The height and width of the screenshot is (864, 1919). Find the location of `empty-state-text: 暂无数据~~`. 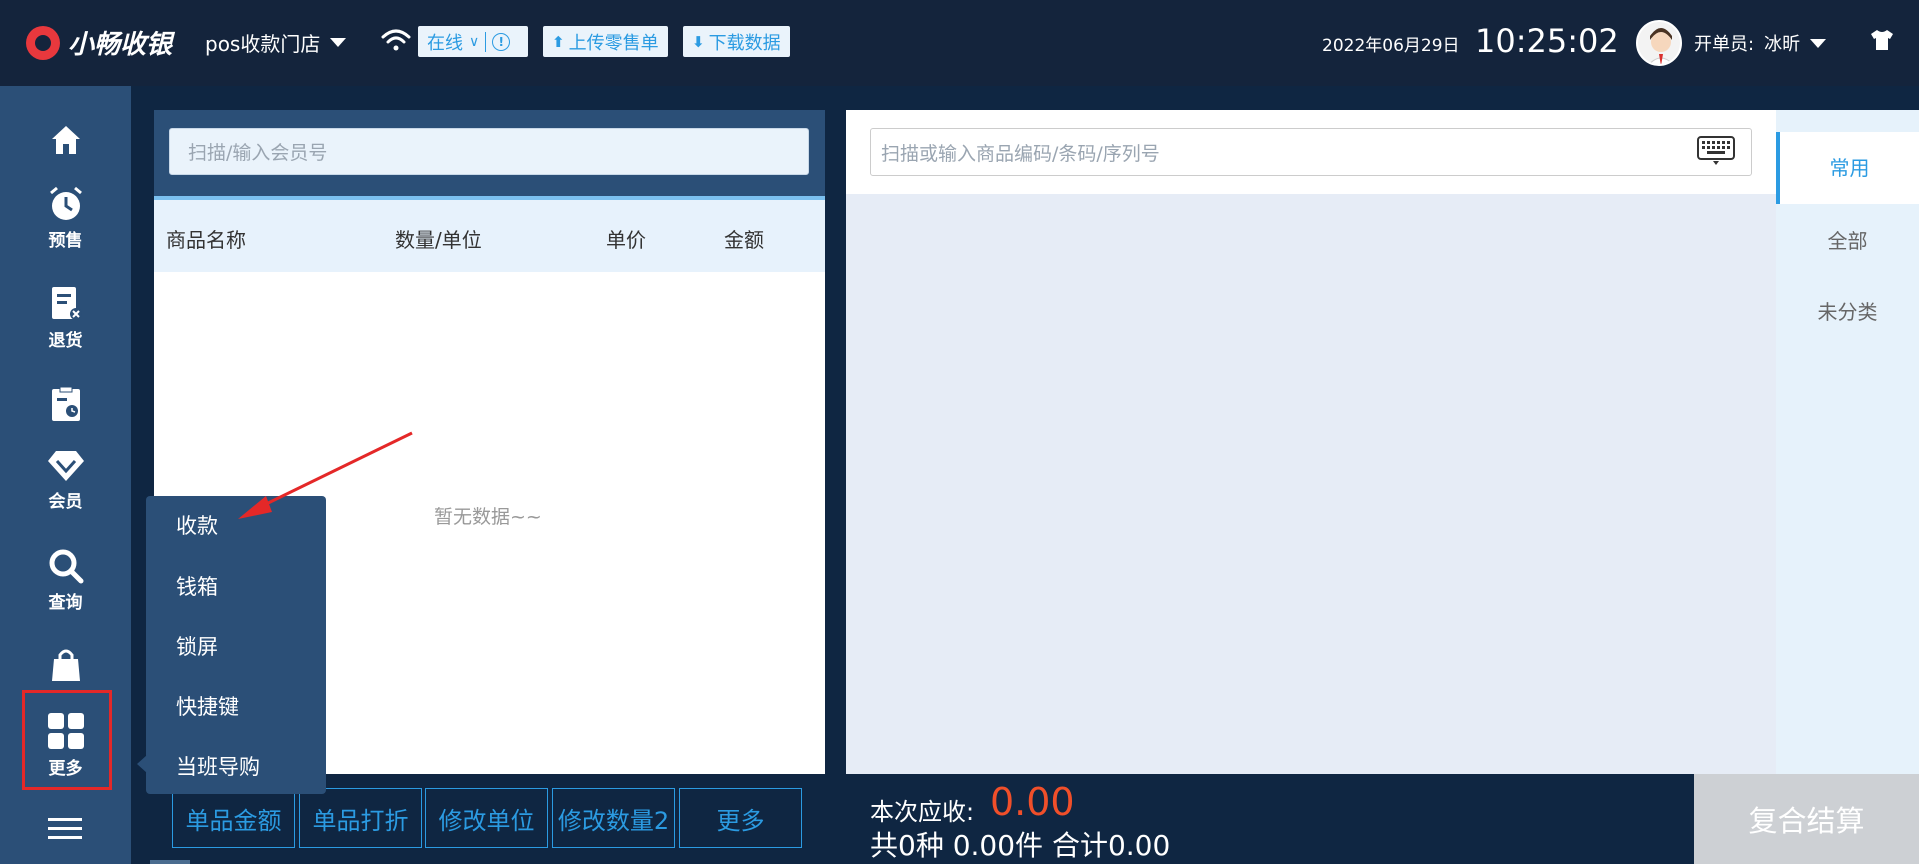

empty-state-text: 暂无数据~~ is located at coordinates (488, 517).